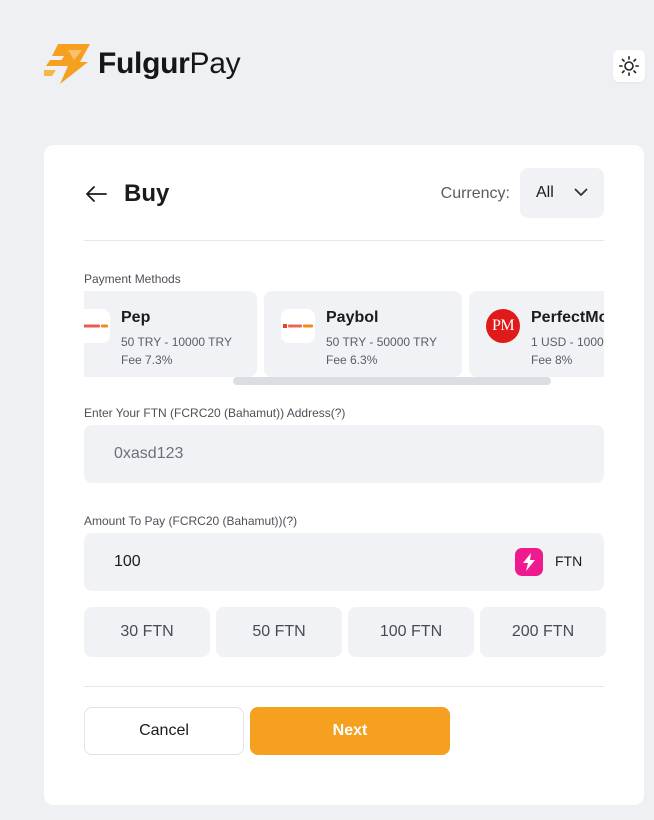 This screenshot has width=654, height=820. What do you see at coordinates (352, 360) in the screenshot?
I see `payment-method-fee: Fee 6.3%` at bounding box center [352, 360].